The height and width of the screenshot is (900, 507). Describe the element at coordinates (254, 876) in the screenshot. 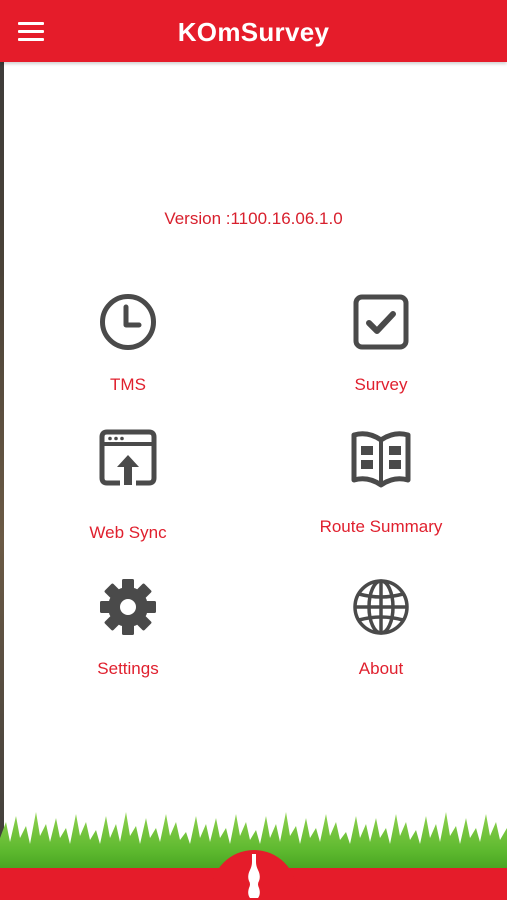

I see `bottle-icon` at that location.